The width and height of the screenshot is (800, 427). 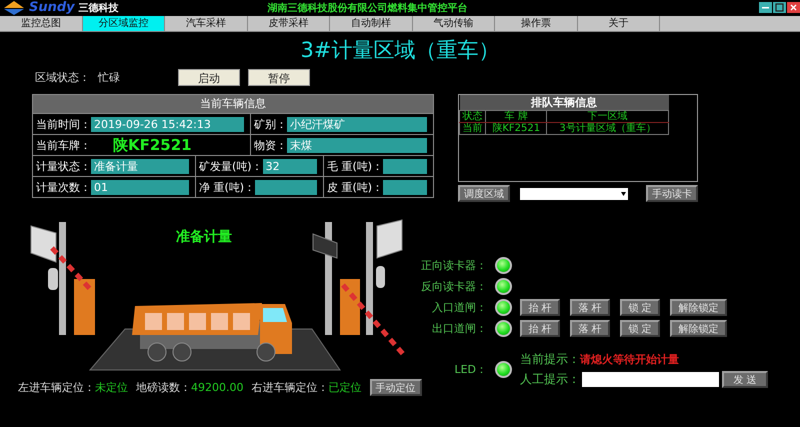 I want to click on field-label: 当前车牌：, so click(x=63, y=145).